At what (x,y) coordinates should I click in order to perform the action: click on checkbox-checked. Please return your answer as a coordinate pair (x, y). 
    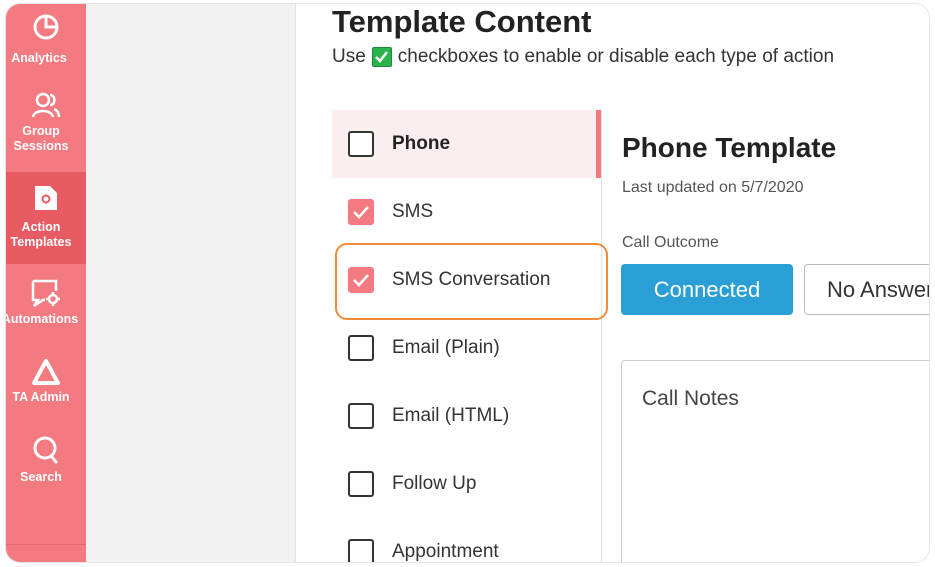
    Looking at the image, I should click on (361, 212).